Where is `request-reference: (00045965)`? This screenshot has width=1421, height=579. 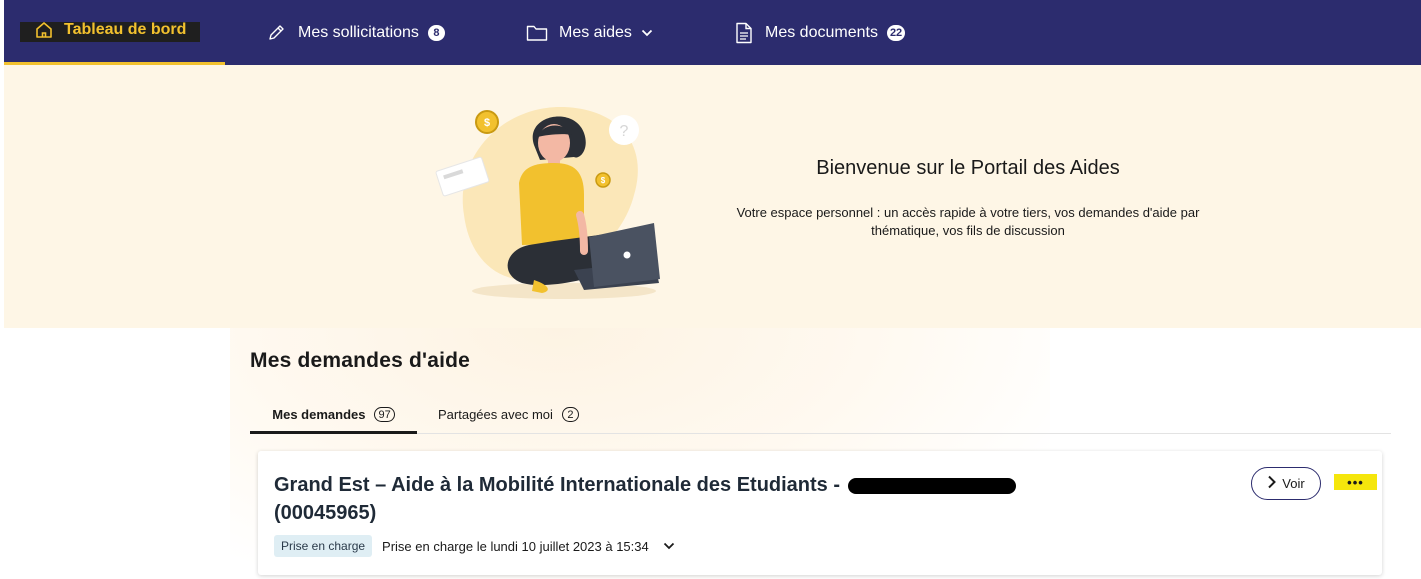 request-reference: (00045965) is located at coordinates (325, 513).